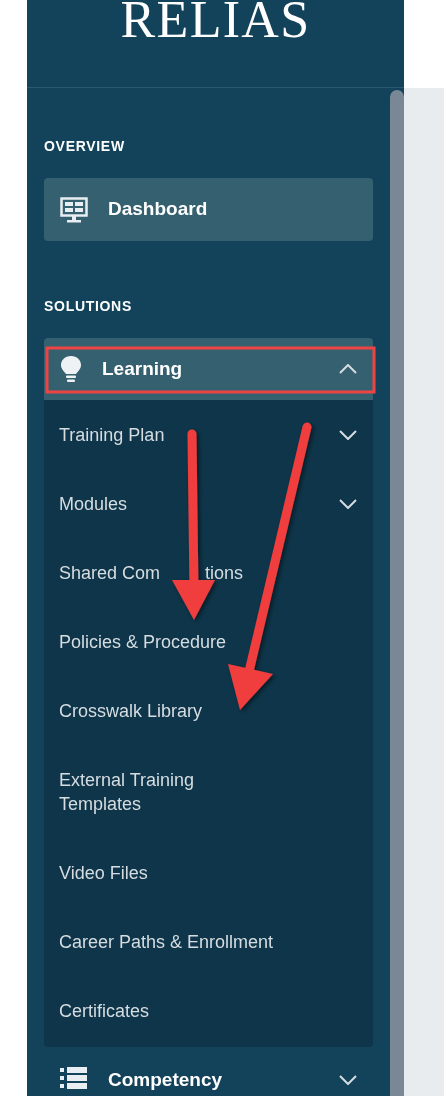  I want to click on nav-item: Learning, so click(208, 369).